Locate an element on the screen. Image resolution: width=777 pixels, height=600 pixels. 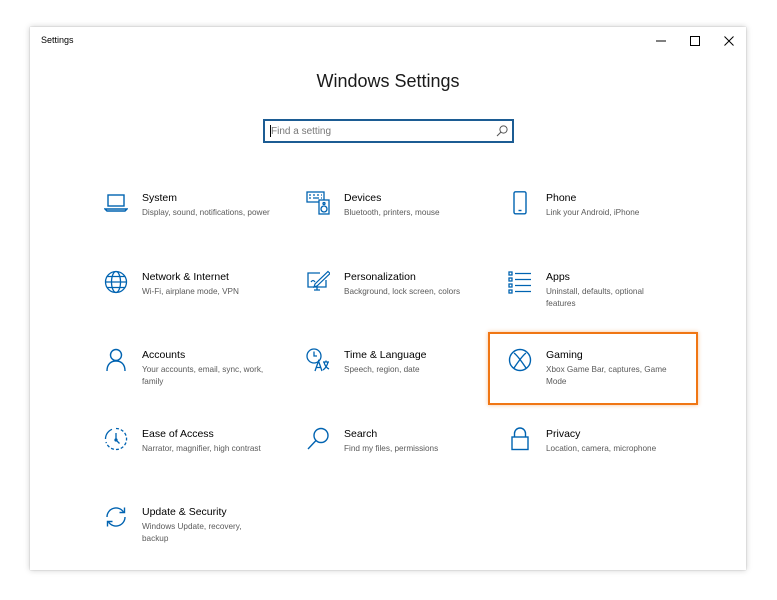
tile-description: Wi-Fi, airplane mode, VPN is located at coordinates (190, 291).